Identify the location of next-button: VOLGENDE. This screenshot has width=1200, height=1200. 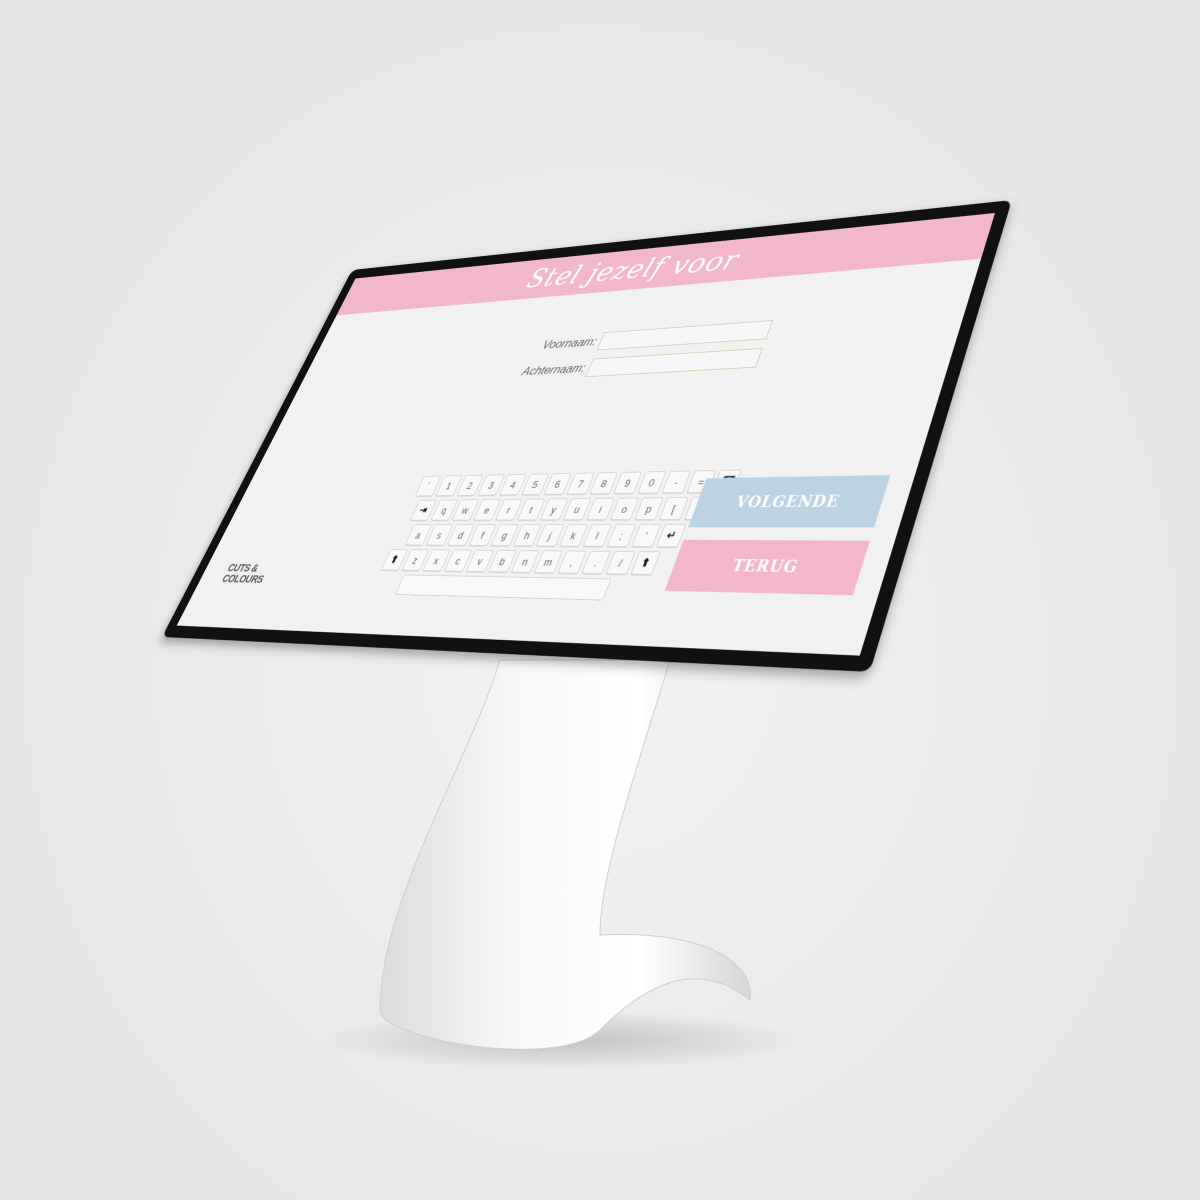
(789, 501).